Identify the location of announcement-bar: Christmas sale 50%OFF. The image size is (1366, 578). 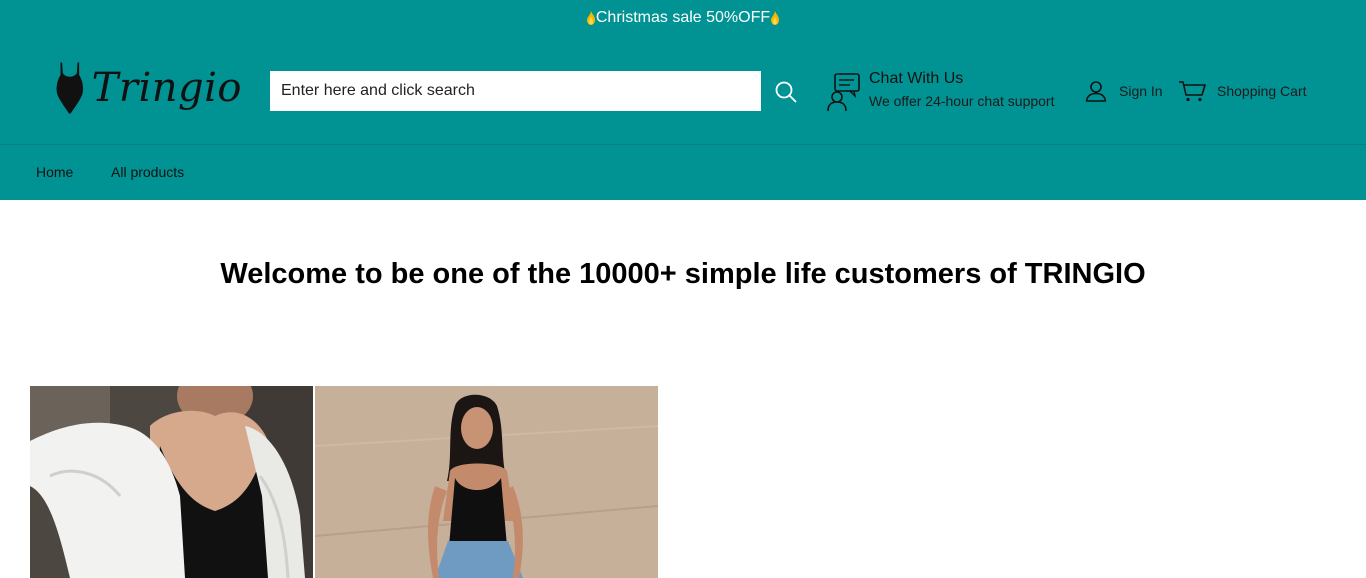
(683, 18).